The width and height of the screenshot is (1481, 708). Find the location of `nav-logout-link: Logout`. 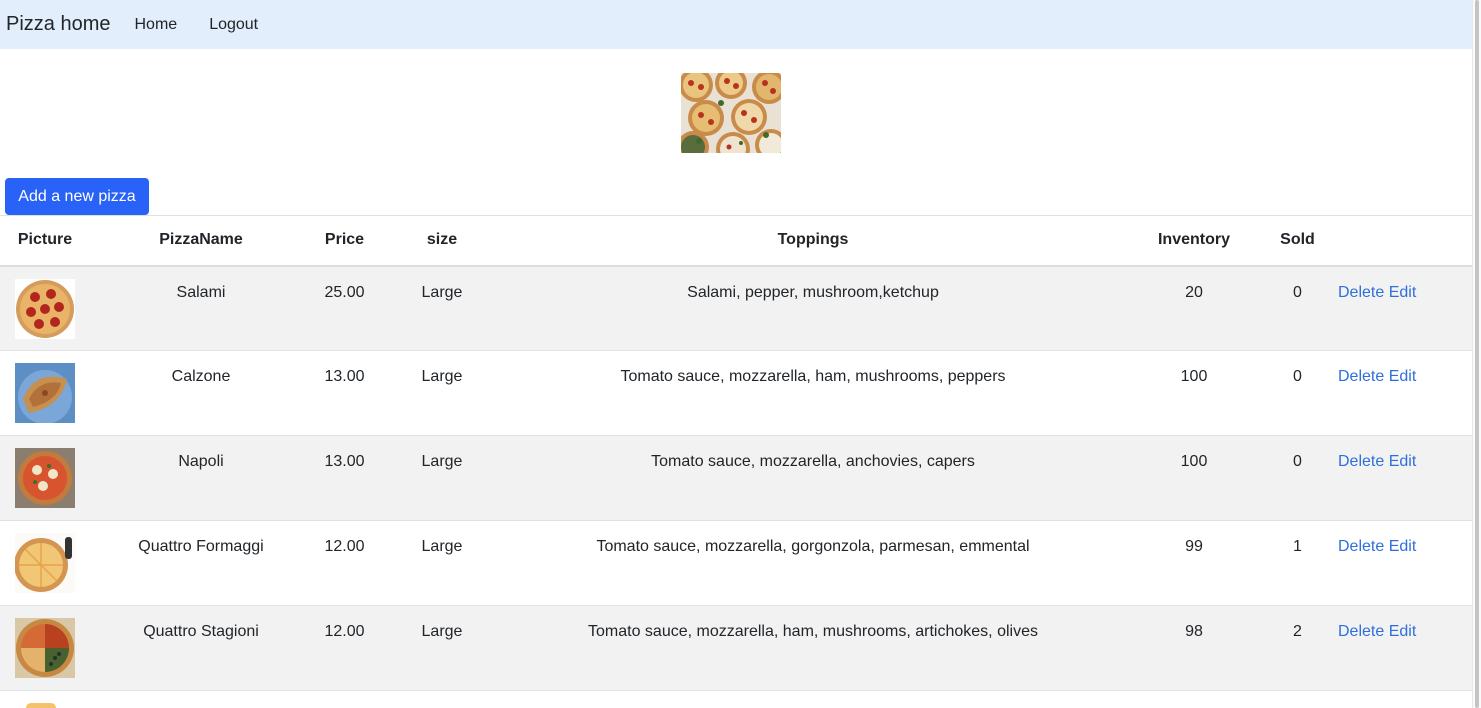

nav-logout-link: Logout is located at coordinates (233, 25).